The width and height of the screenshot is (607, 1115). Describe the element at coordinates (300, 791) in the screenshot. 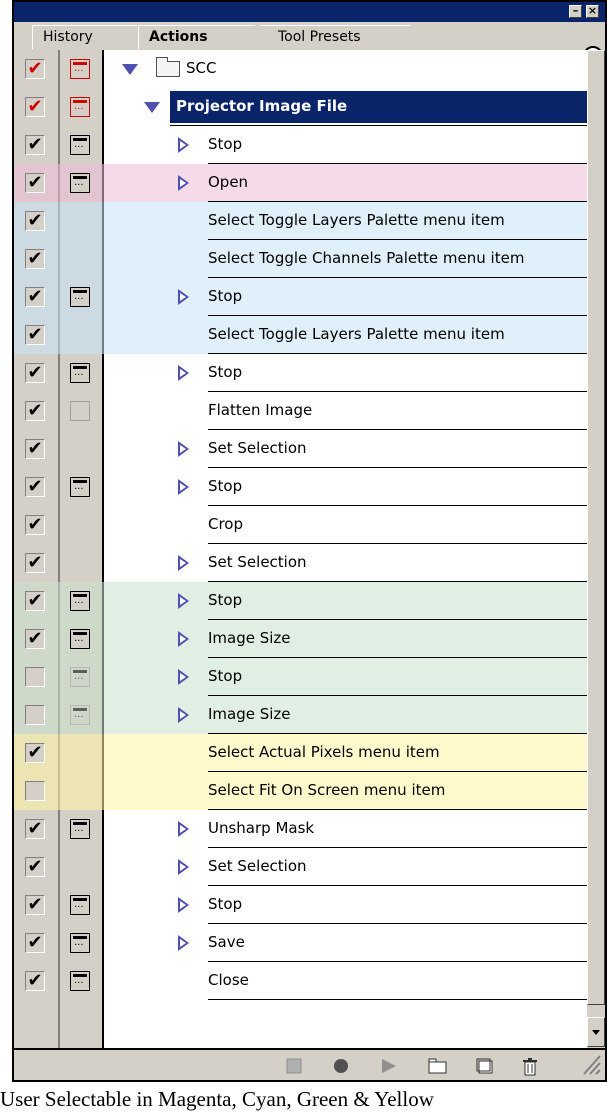

I see `action-row: ✔ Select Fit On Screen menu item` at that location.